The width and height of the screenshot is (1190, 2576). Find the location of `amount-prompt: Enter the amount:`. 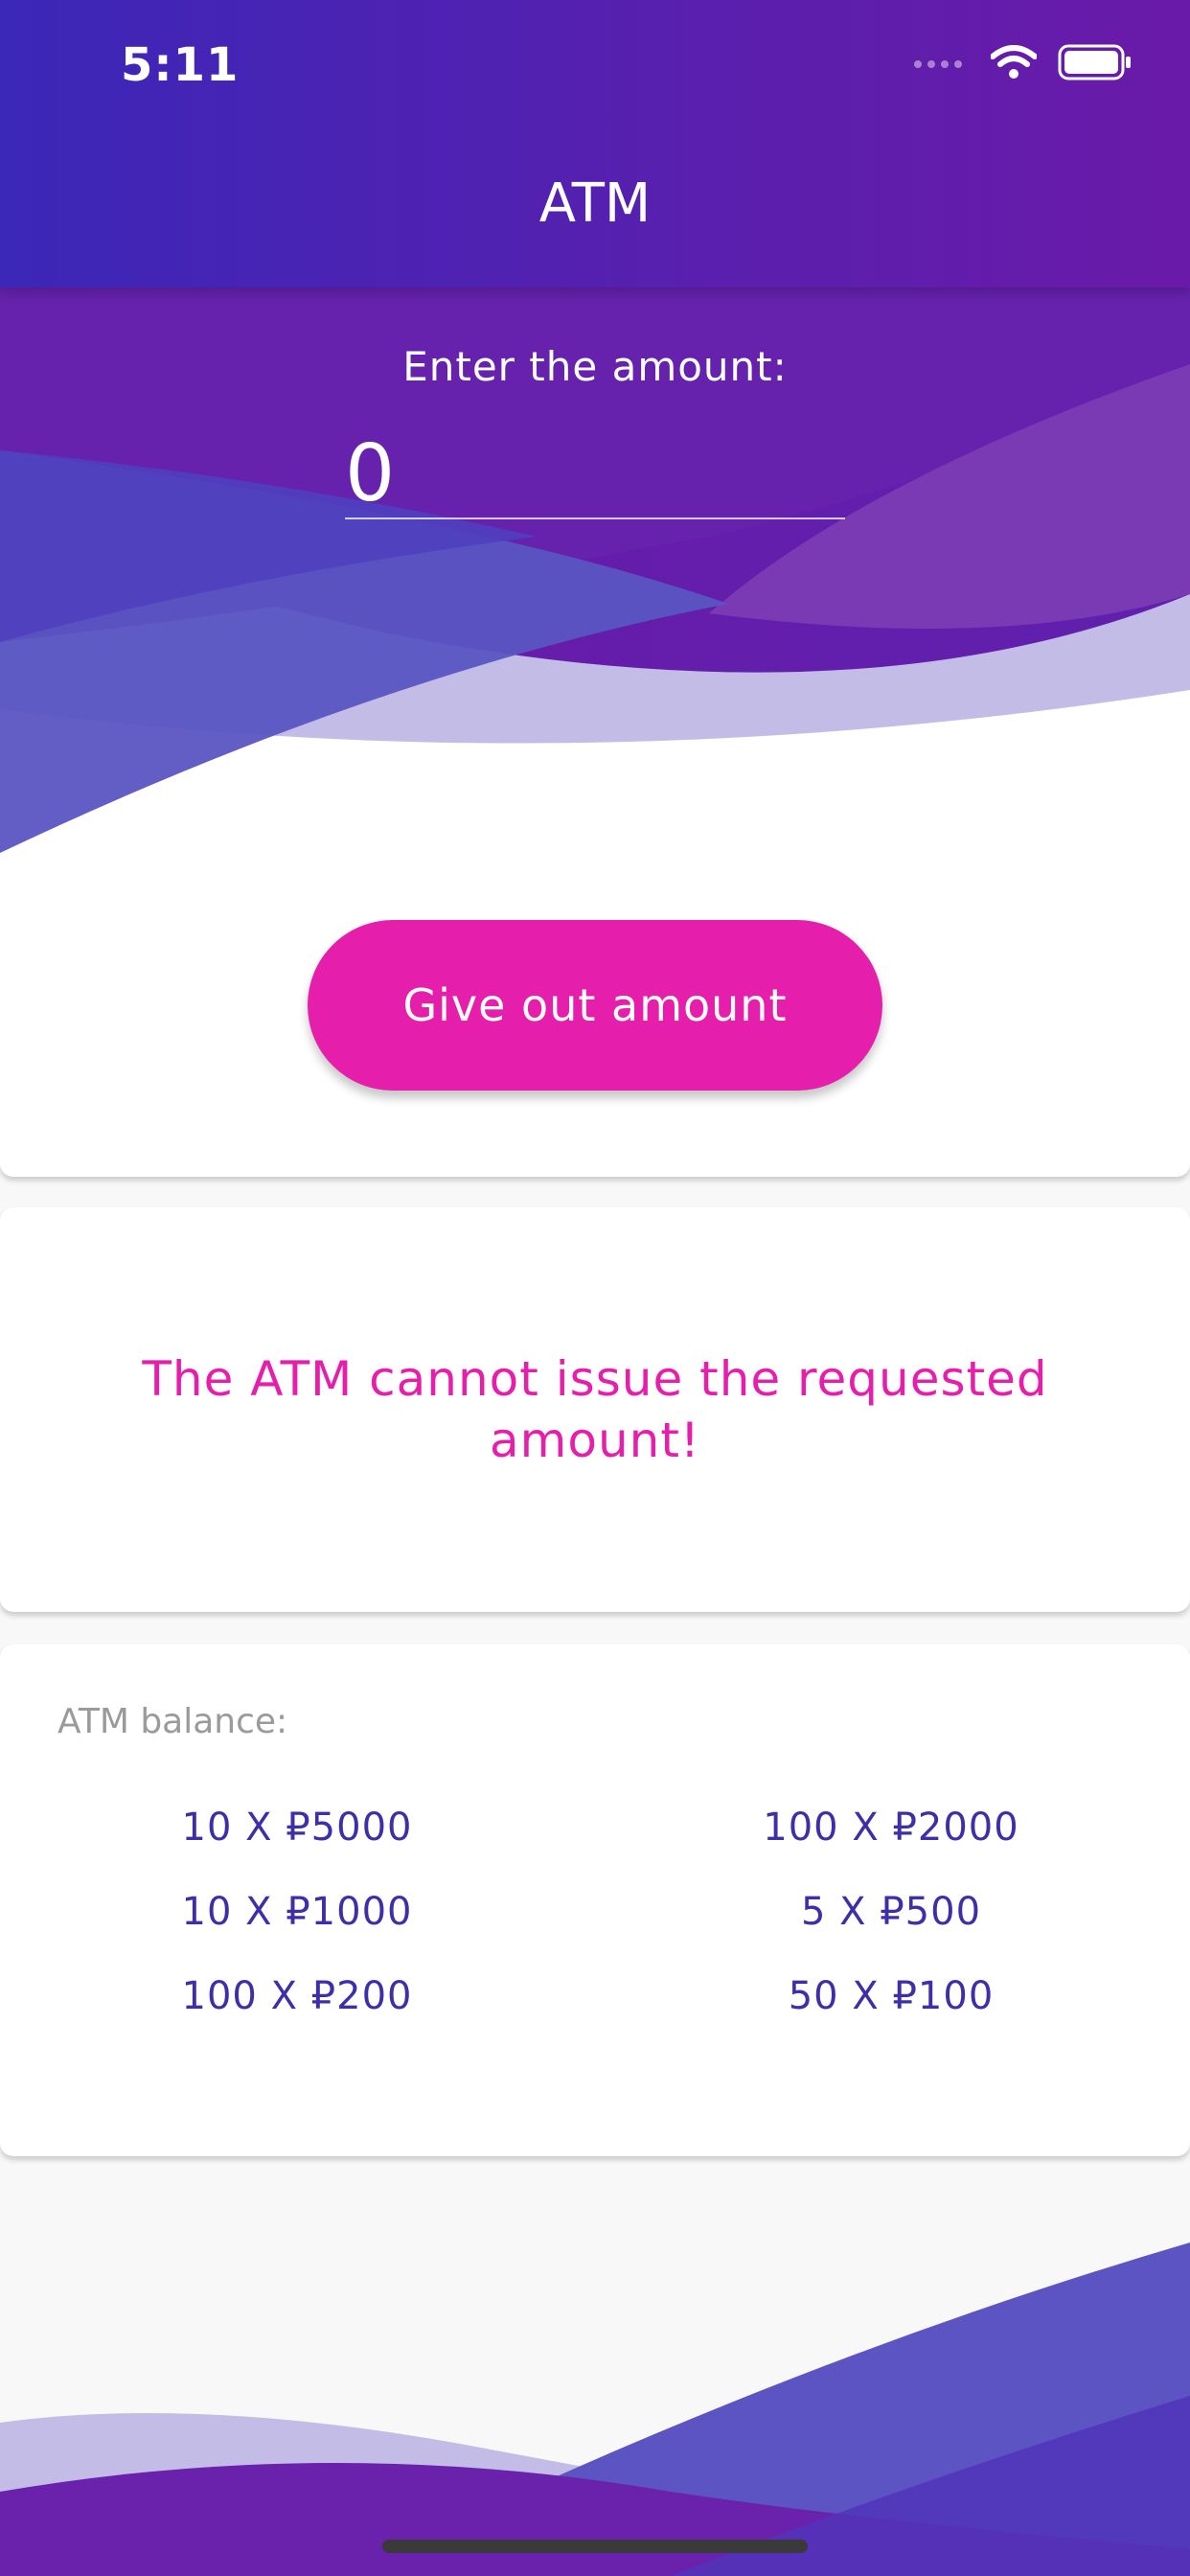

amount-prompt: Enter the amount: is located at coordinates (595, 366).